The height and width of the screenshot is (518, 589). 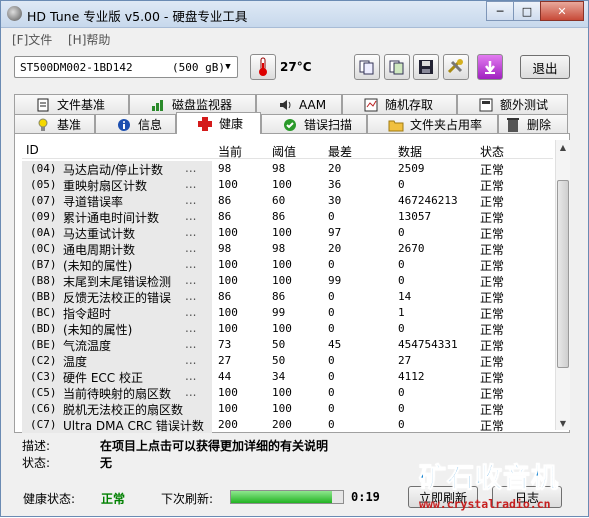 What do you see at coordinates (485, 504) in the screenshot?
I see `watermark-url: www.crystalradio.cn` at bounding box center [485, 504].